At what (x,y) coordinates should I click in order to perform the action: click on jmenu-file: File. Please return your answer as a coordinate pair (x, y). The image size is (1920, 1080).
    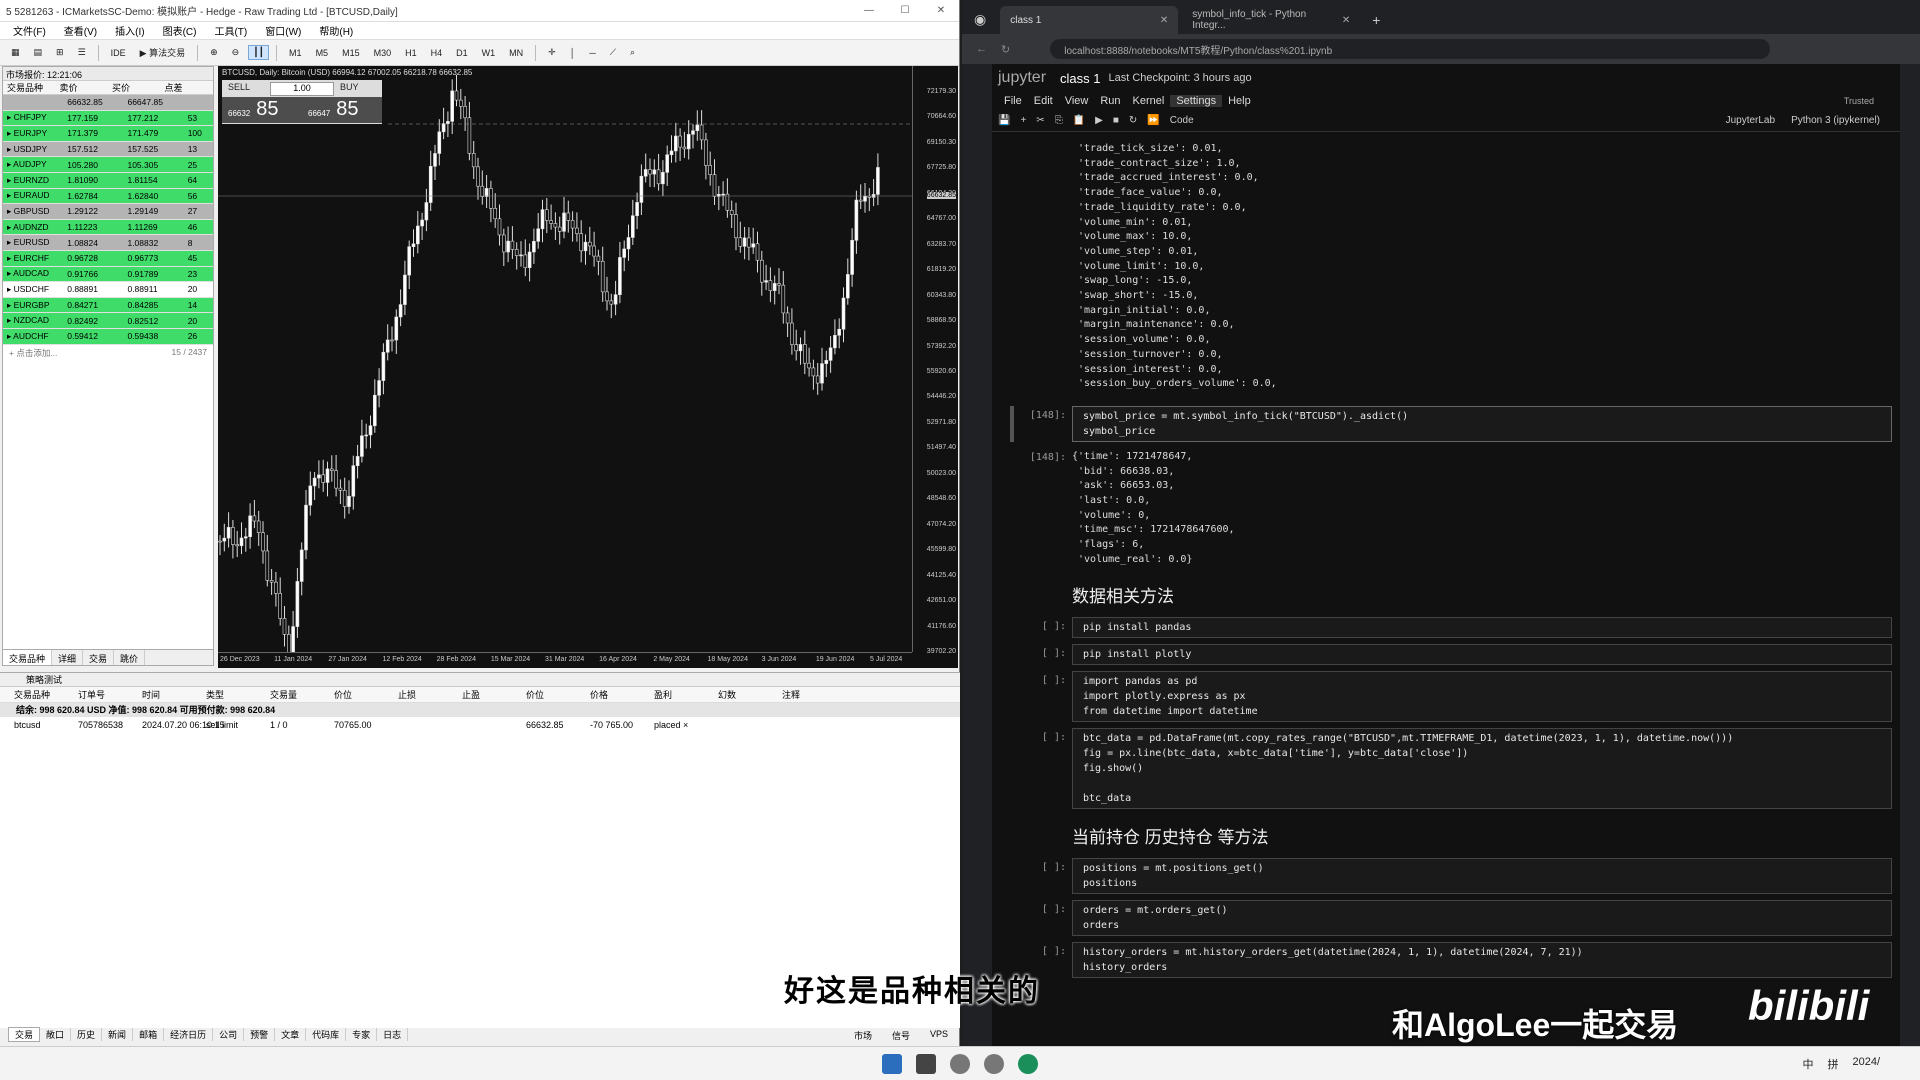
    Looking at the image, I should click on (1013, 101).